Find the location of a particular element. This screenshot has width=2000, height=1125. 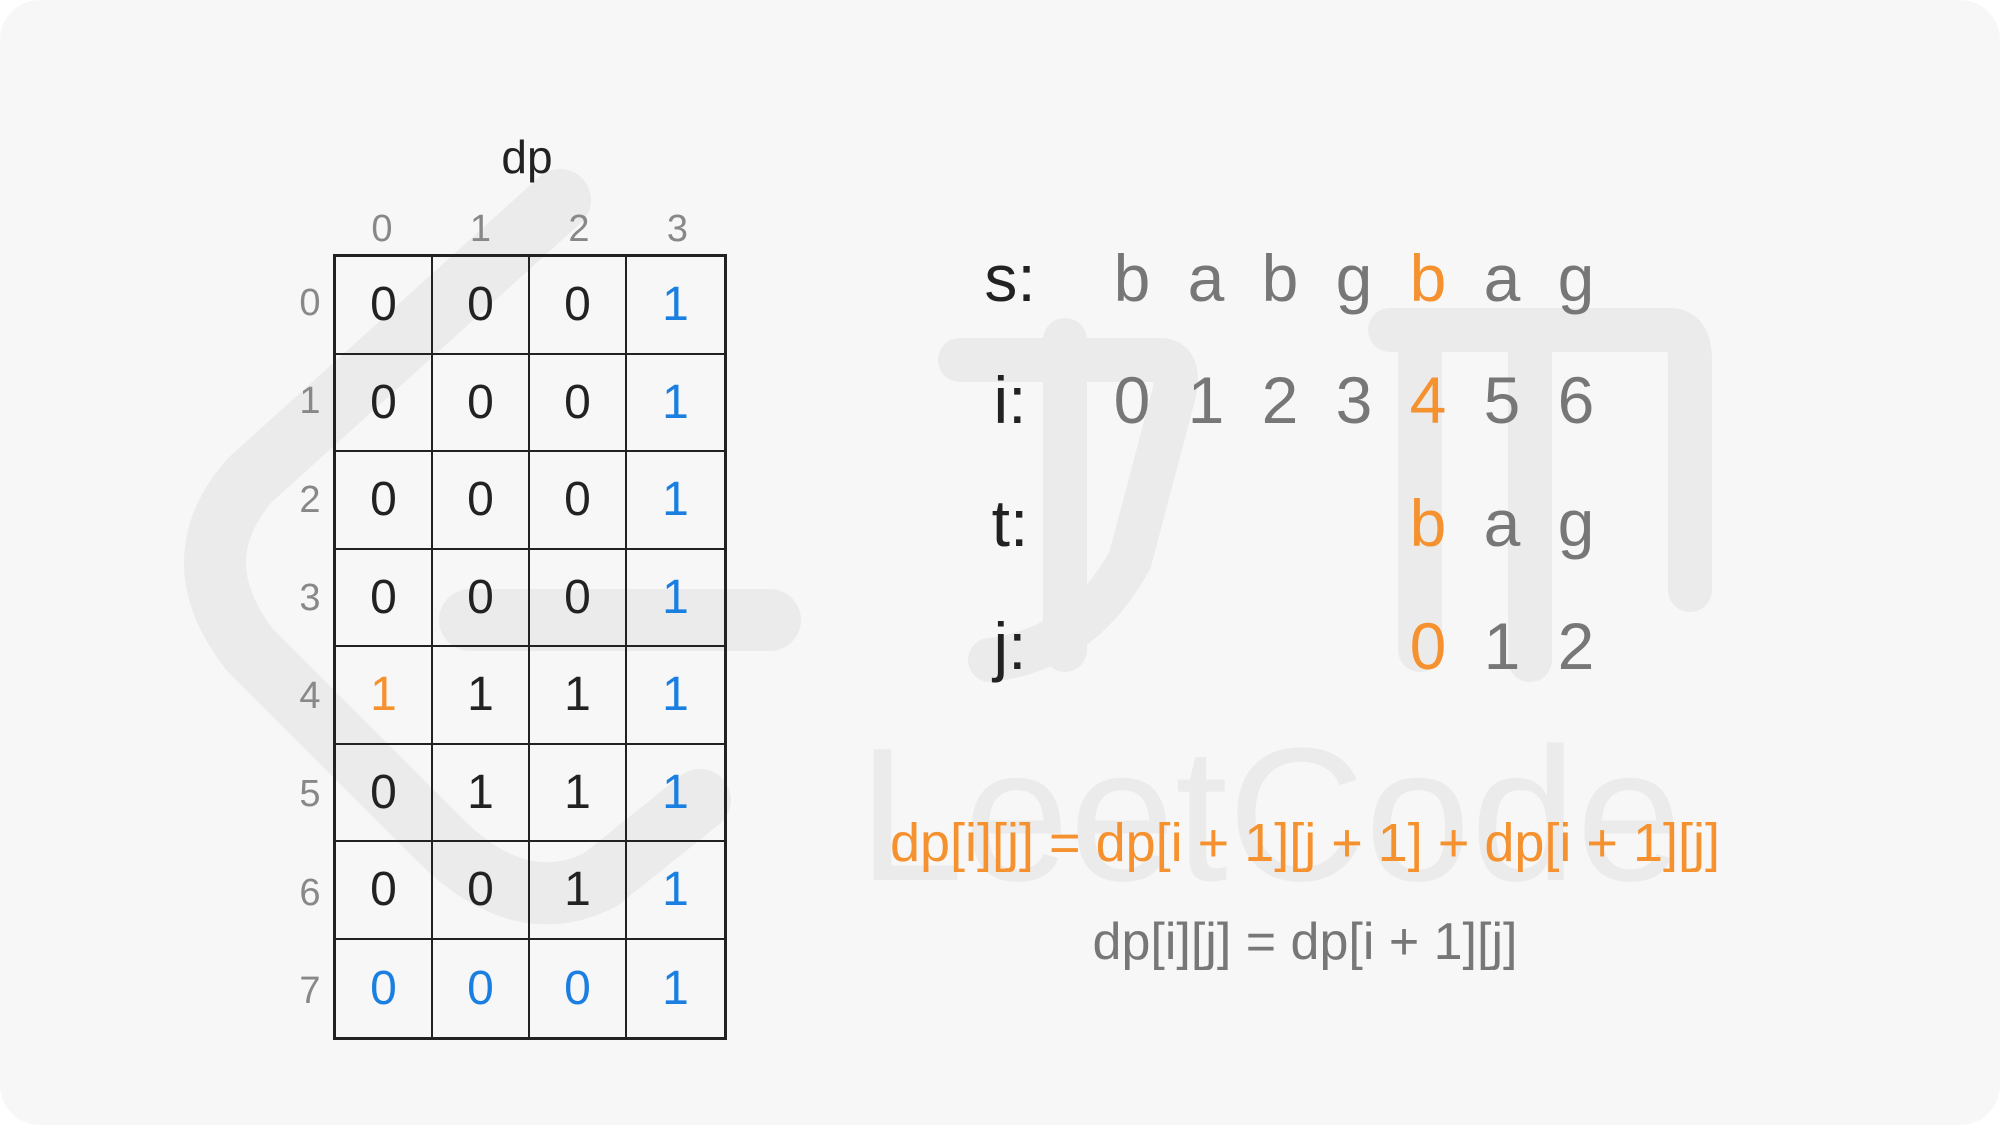

row-index: 5 is located at coordinates (310, 794).